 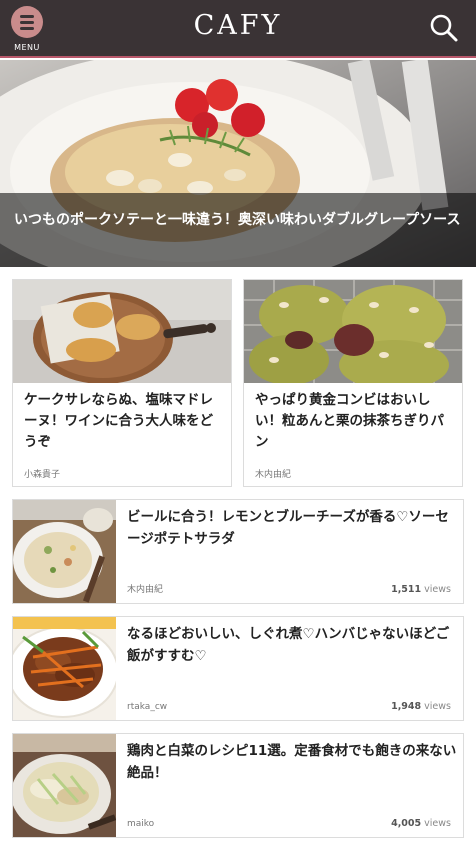 I want to click on item-author: maiko, so click(x=141, y=824).